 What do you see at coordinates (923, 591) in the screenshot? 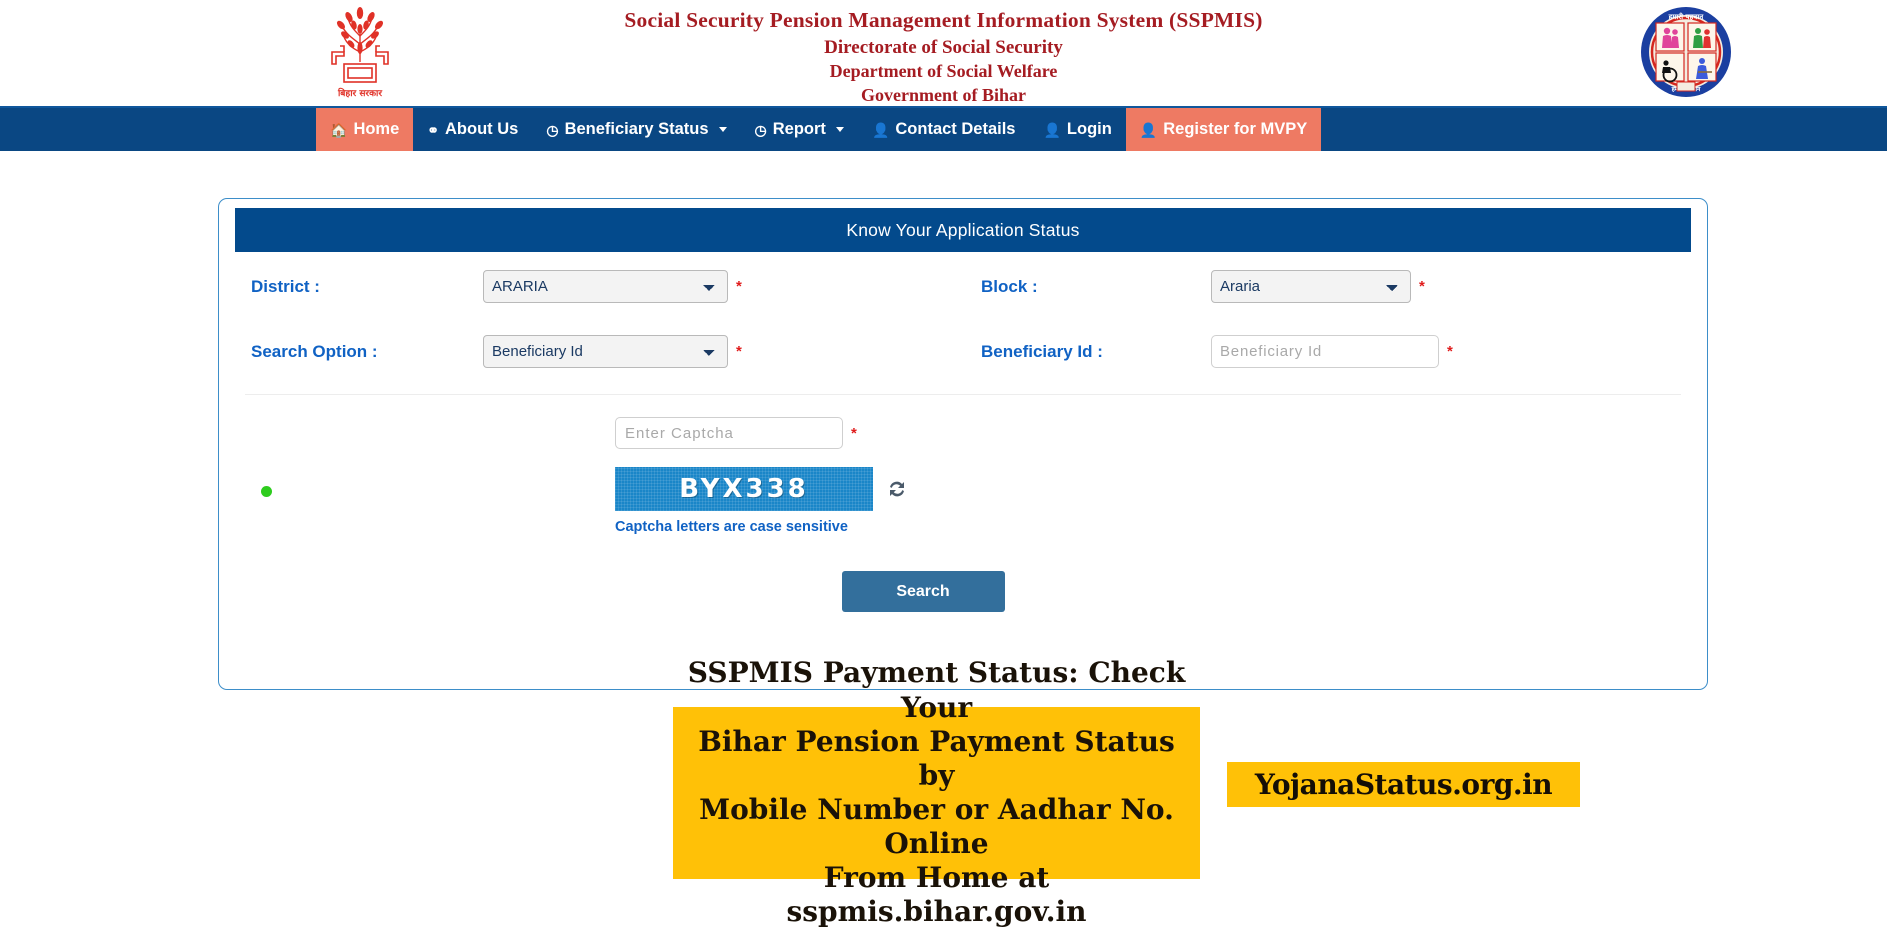
I see `search-button: Search` at bounding box center [923, 591].